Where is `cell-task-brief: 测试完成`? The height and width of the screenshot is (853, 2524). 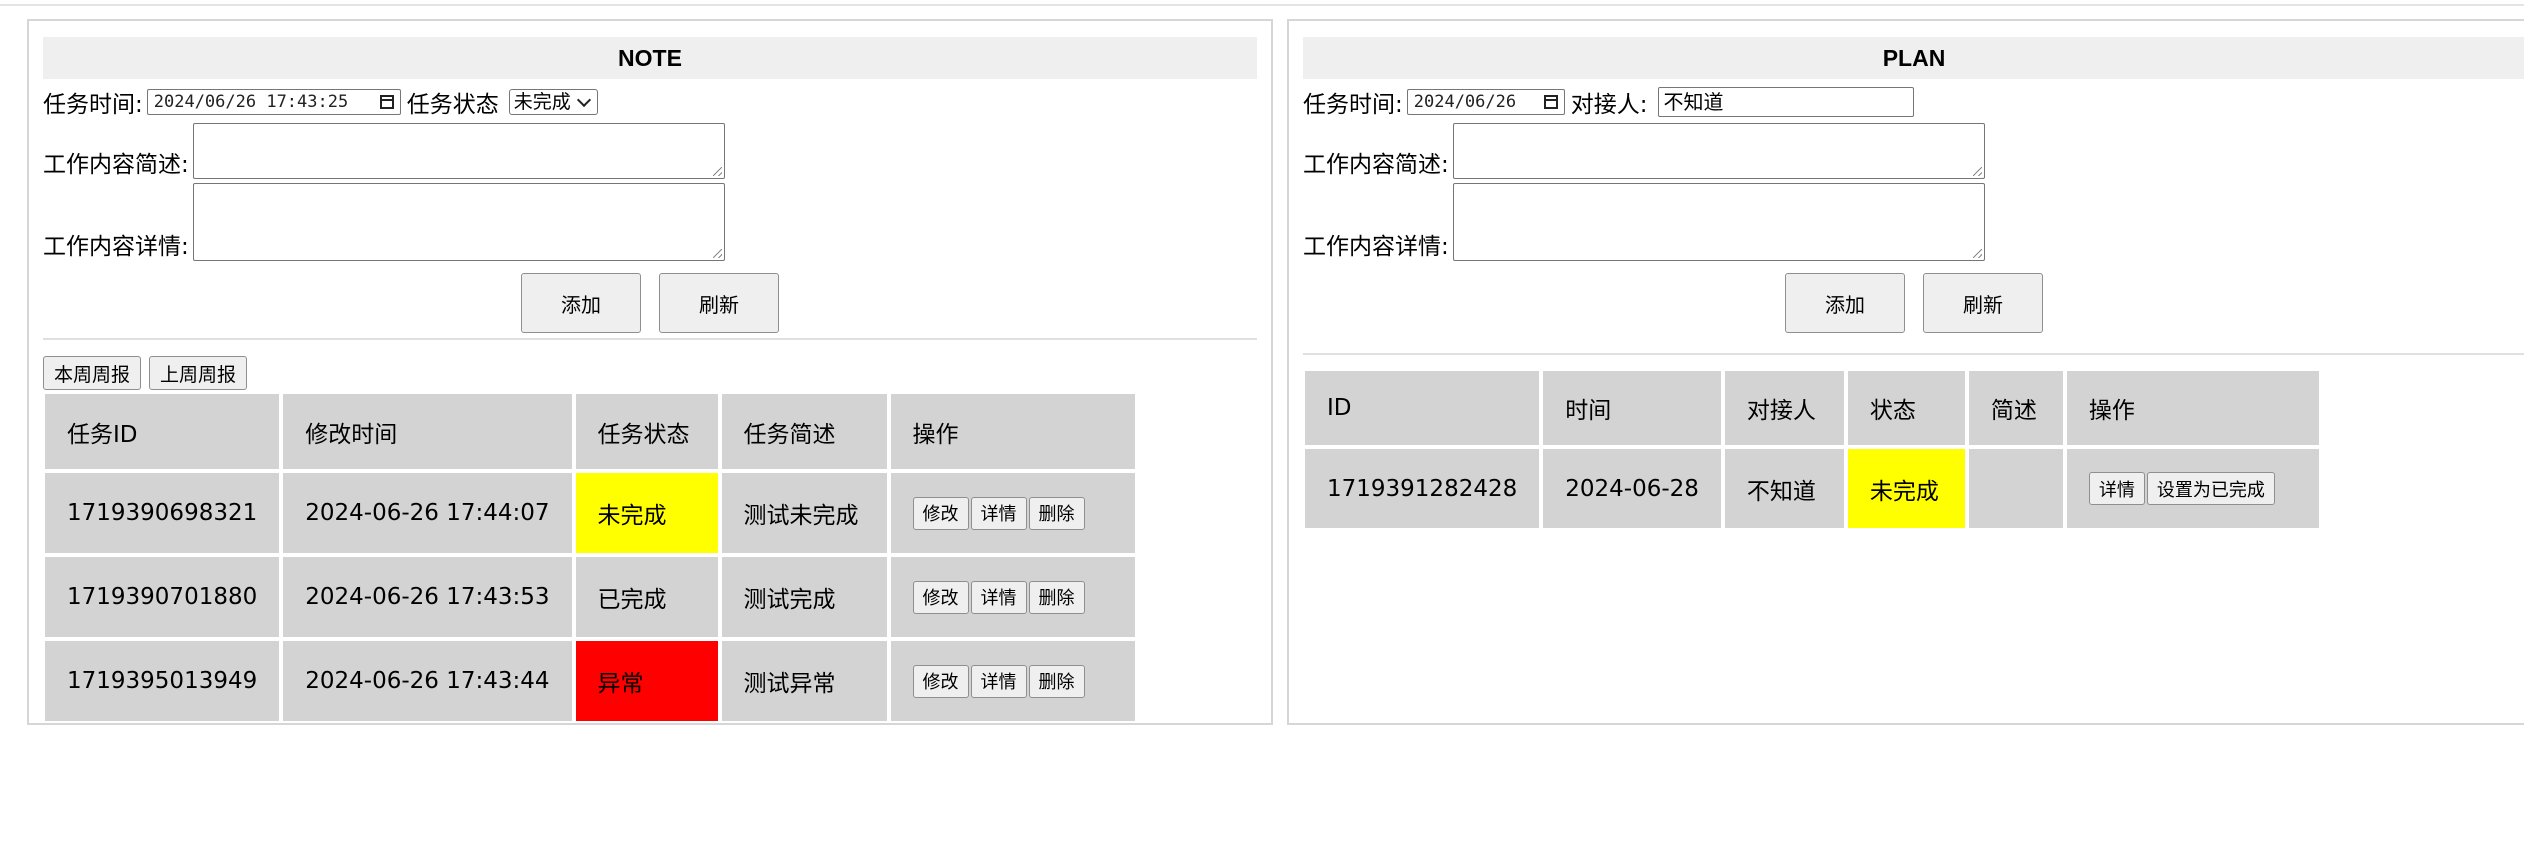 cell-task-brief: 测试完成 is located at coordinates (804, 597).